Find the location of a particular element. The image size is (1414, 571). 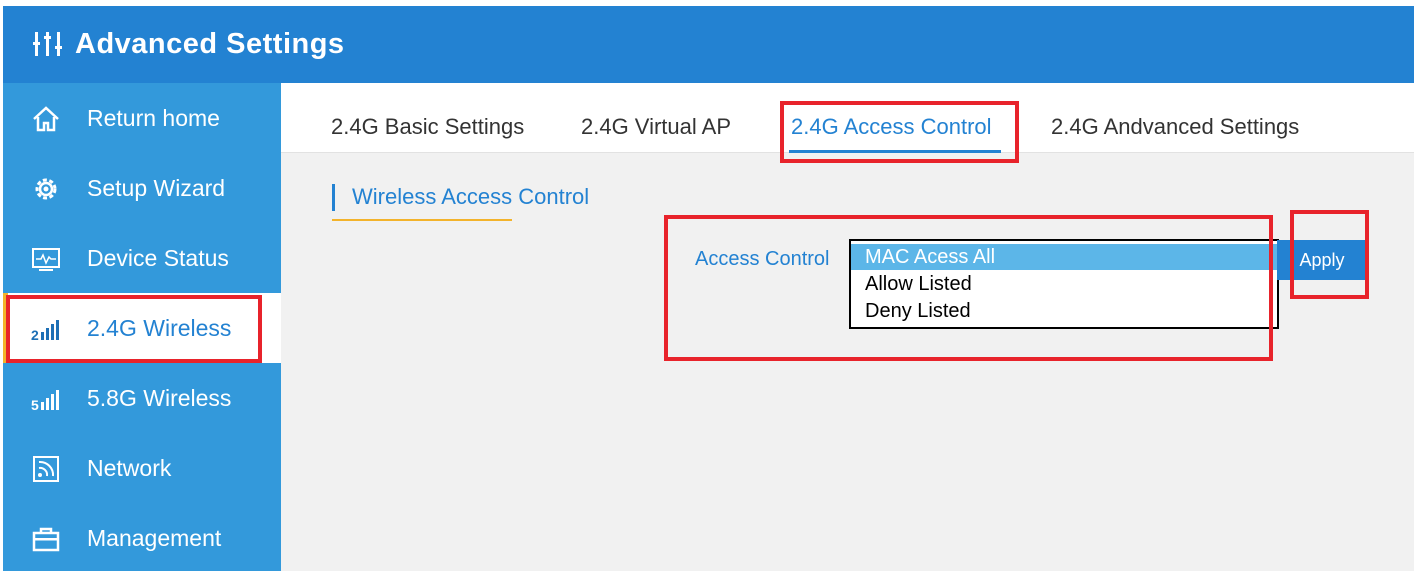

sidebar-item-device-status: Device Status is located at coordinates (142, 258).